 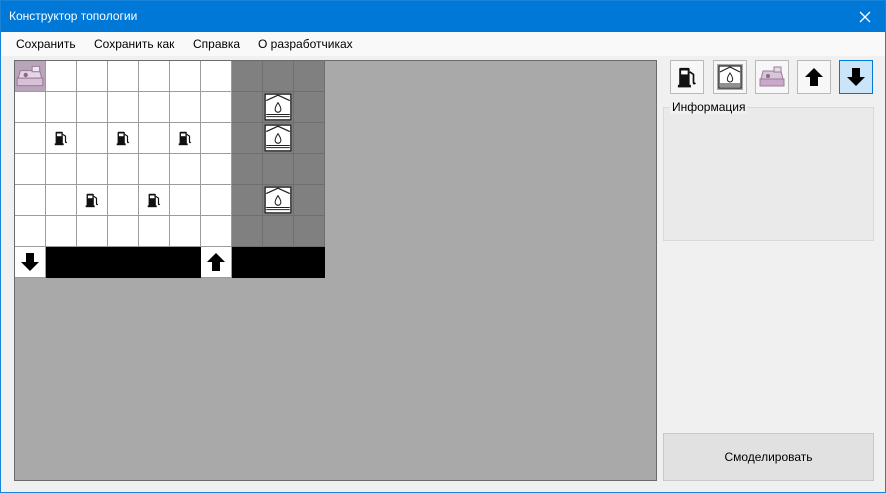 I want to click on tool-arrow-down-button, so click(x=856, y=77).